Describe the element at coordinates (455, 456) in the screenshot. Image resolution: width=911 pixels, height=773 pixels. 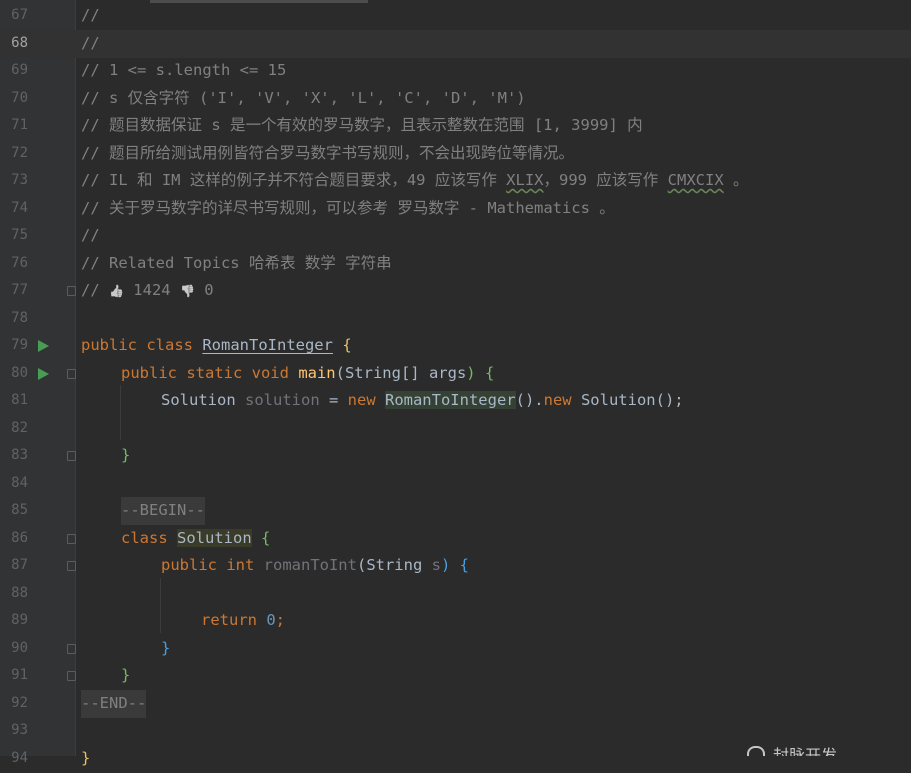
I see `code-line: 83 }` at that location.